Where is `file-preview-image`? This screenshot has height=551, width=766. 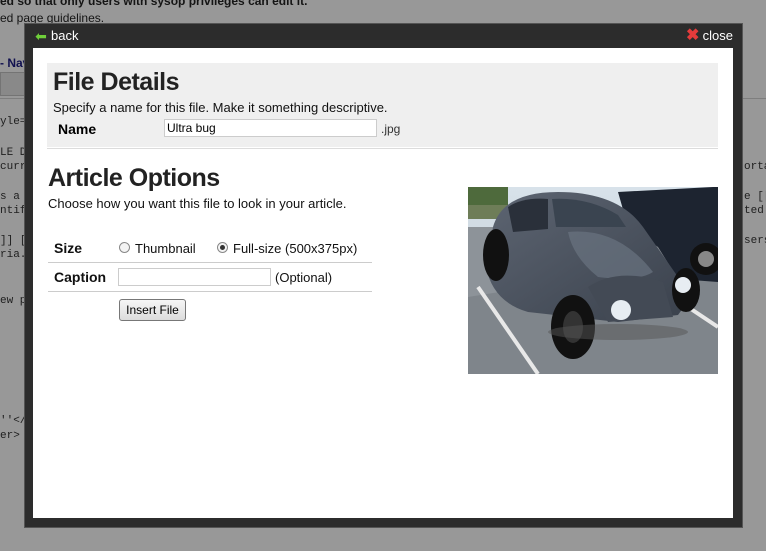
file-preview-image is located at coordinates (593, 280).